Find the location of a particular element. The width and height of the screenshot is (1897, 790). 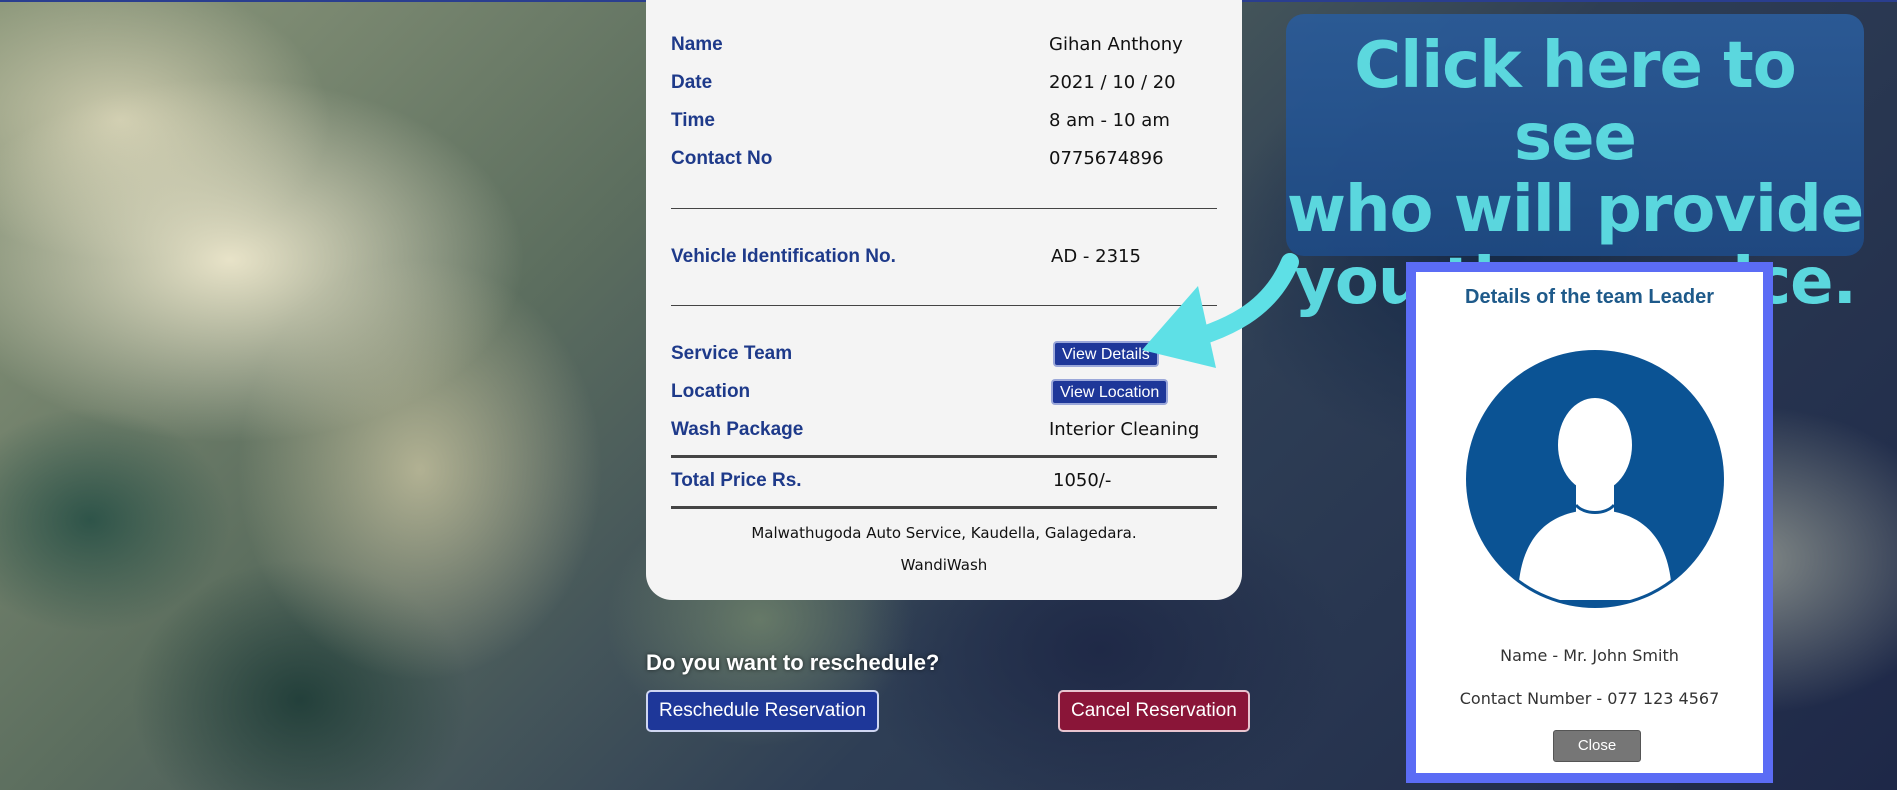

pointer-arrow-icon is located at coordinates (1220, 310).